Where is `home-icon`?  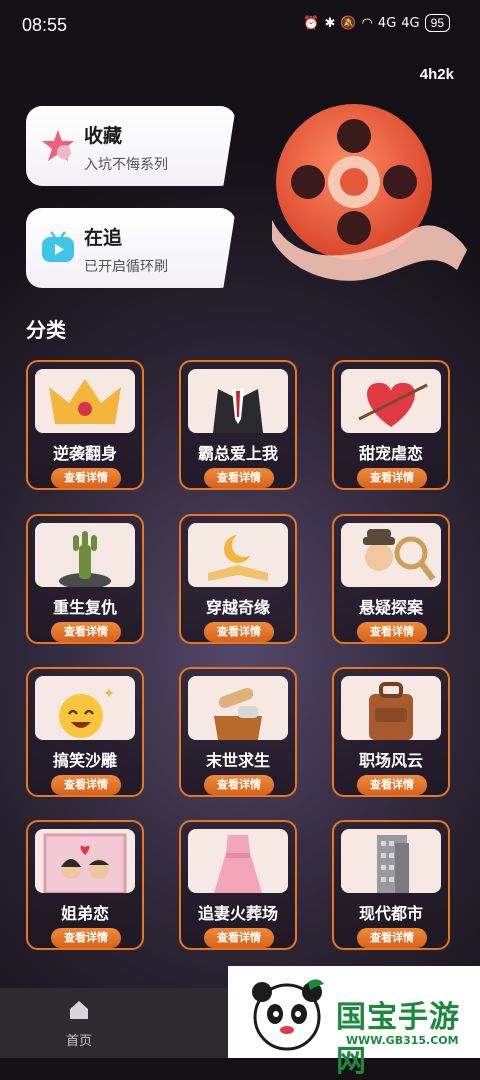 home-icon is located at coordinates (79, 1010).